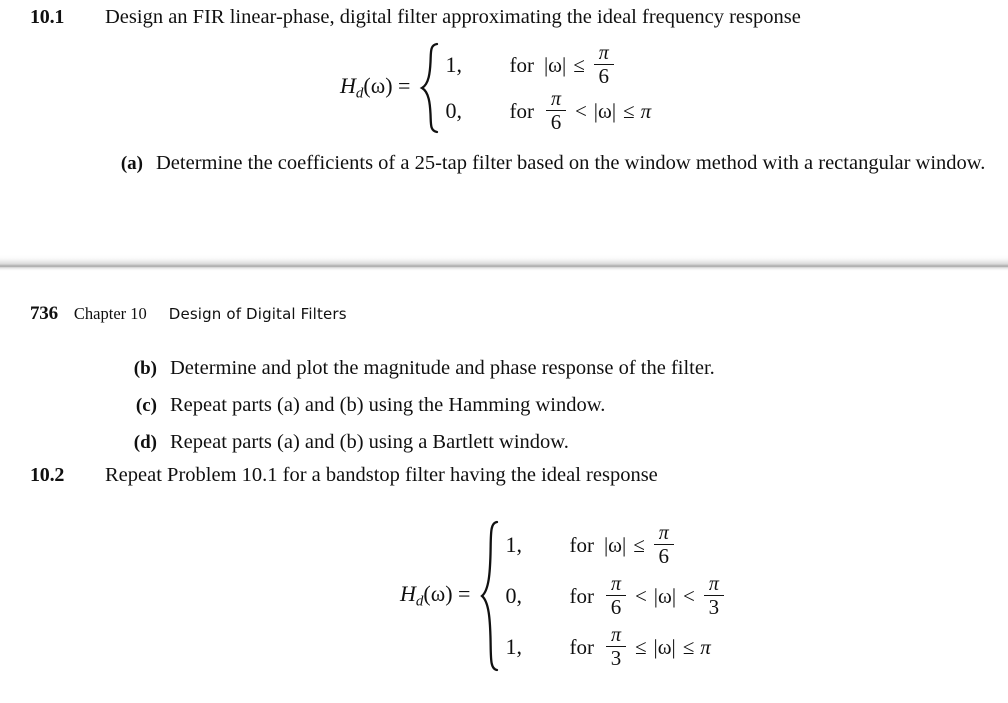  I want to click on chapter-title: Design of Digital Filters, so click(257, 314).